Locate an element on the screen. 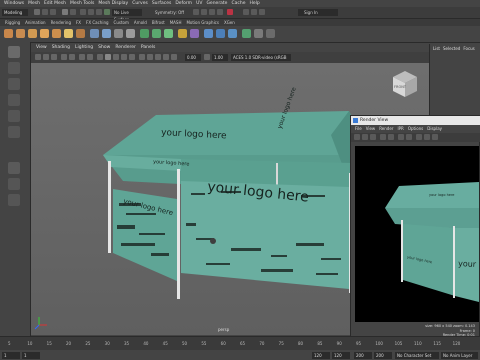  textured-icon is located at coordinates (116, 57).